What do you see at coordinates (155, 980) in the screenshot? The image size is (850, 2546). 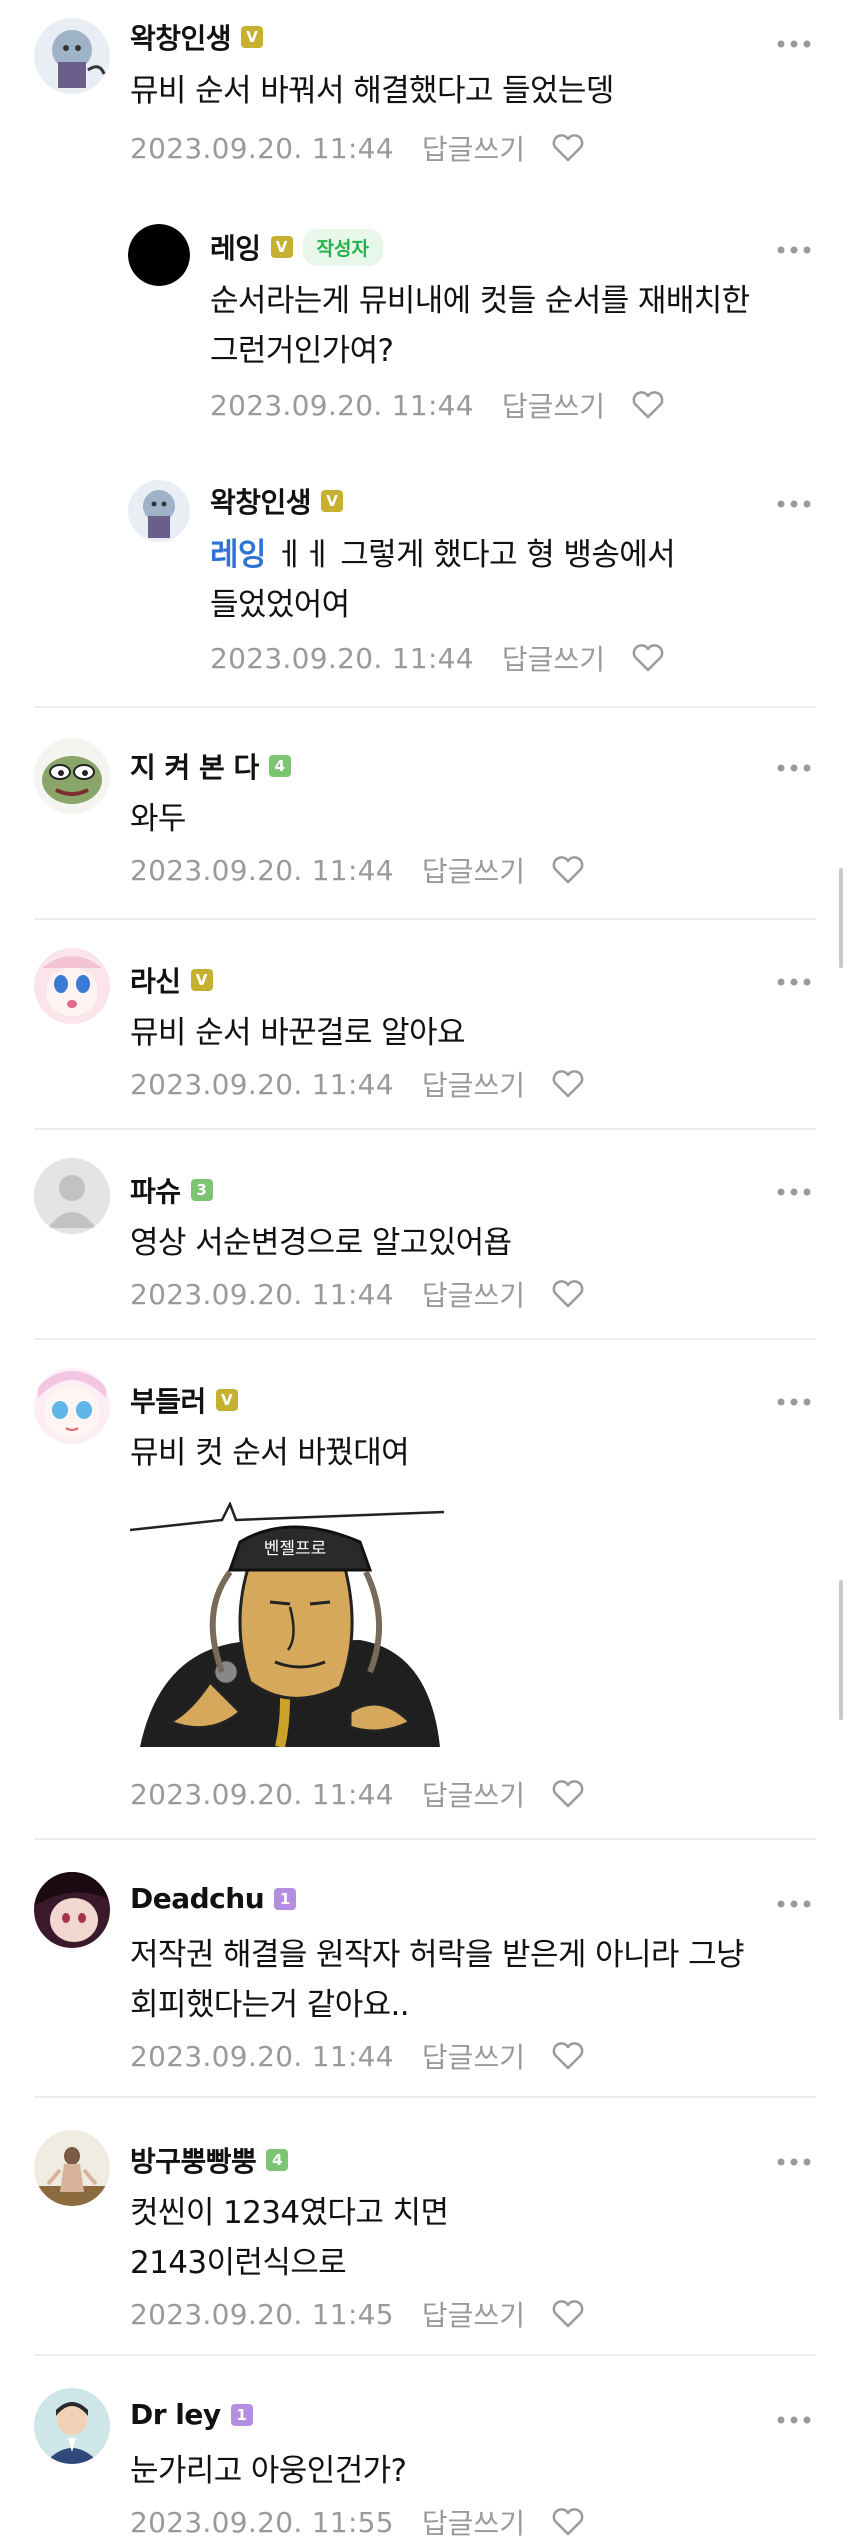 I see `nickname: 라신` at bounding box center [155, 980].